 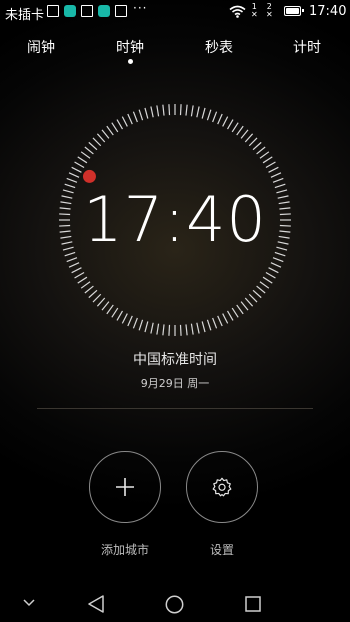 I want to click on tab-alarm: 闹钟, so click(x=41, y=47).